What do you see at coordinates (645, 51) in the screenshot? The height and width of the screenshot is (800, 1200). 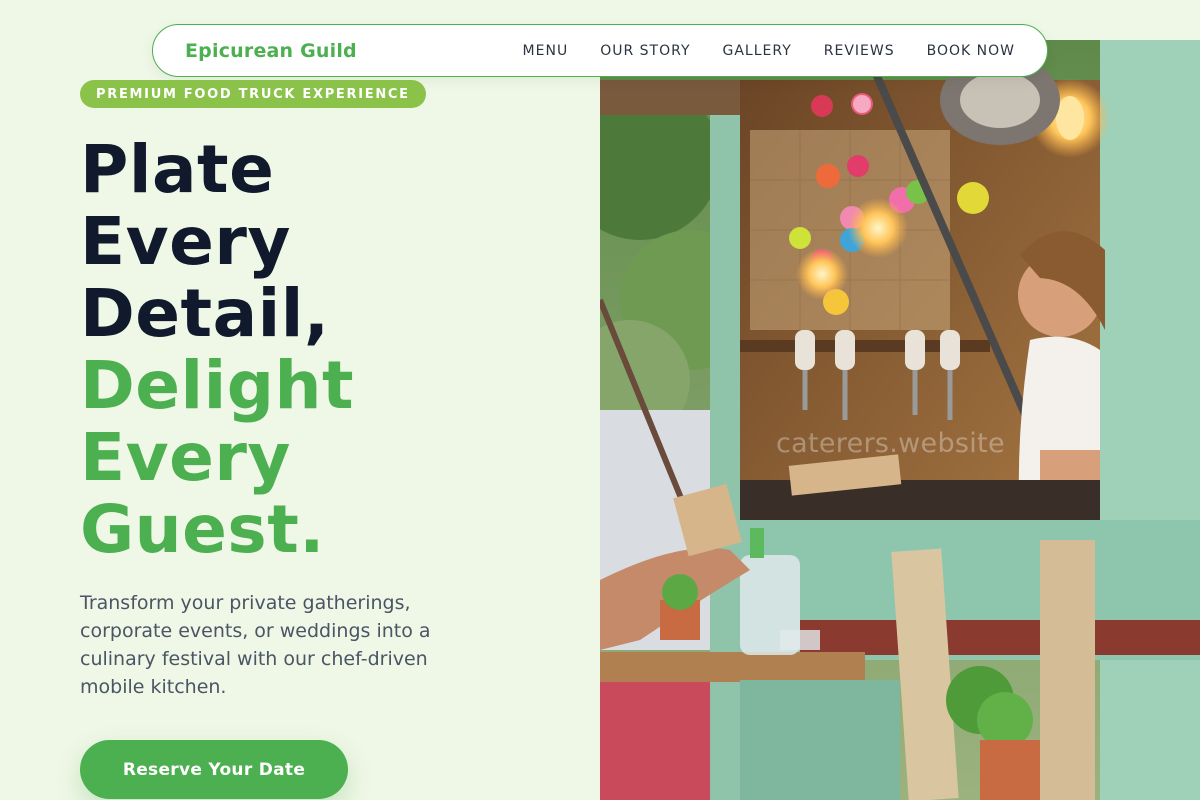 I see `nav-link-our-story: OUR STORY` at bounding box center [645, 51].